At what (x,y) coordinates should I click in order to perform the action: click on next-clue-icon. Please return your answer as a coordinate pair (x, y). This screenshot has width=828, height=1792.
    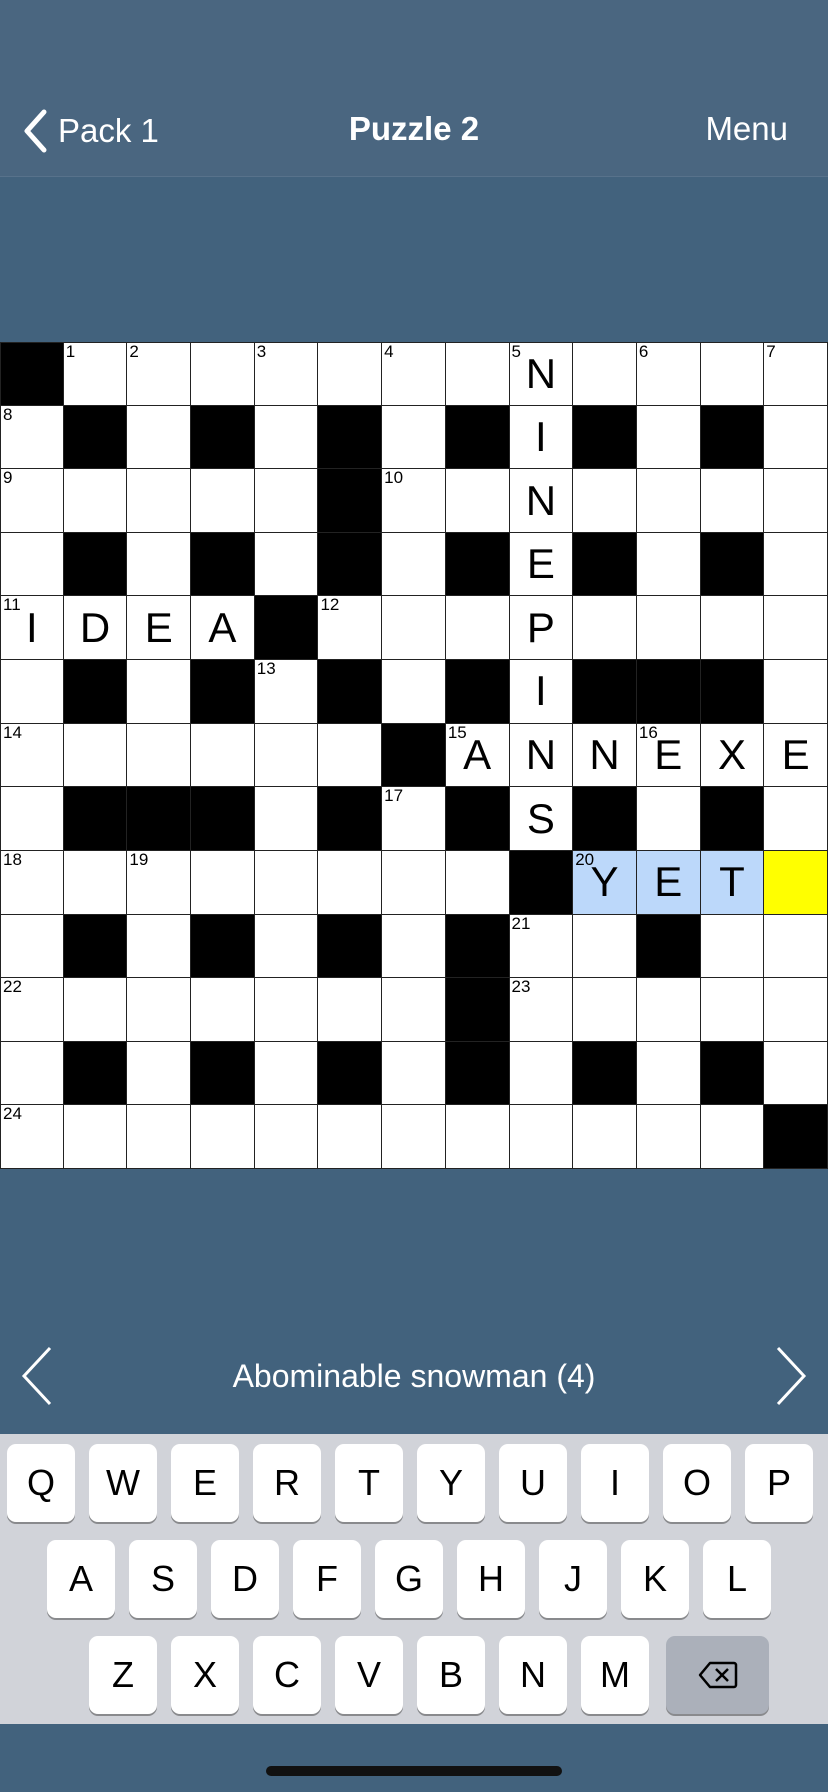
    Looking at the image, I should click on (790, 1376).